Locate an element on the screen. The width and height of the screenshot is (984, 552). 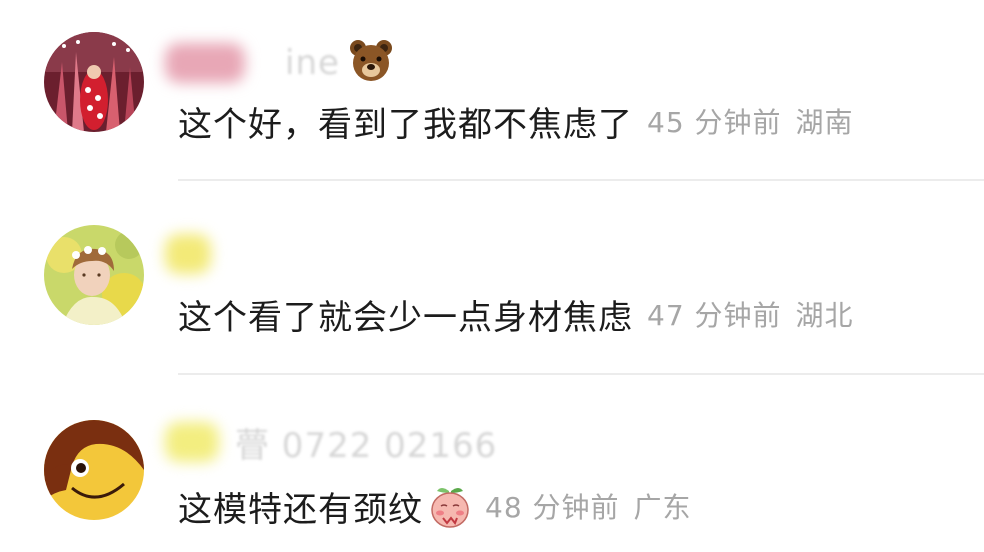
comment-text: 这个好，看到了我都不焦虑了 is located at coordinates (405, 124).